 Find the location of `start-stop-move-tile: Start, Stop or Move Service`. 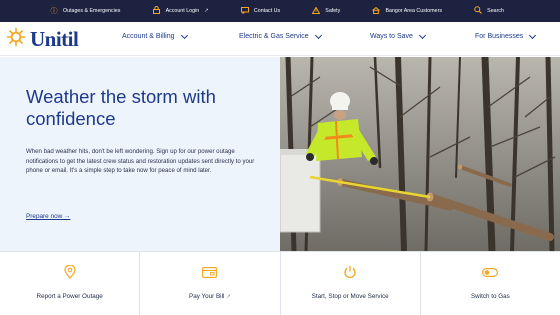

start-stop-move-tile: Start, Stop or Move Service is located at coordinates (350, 283).